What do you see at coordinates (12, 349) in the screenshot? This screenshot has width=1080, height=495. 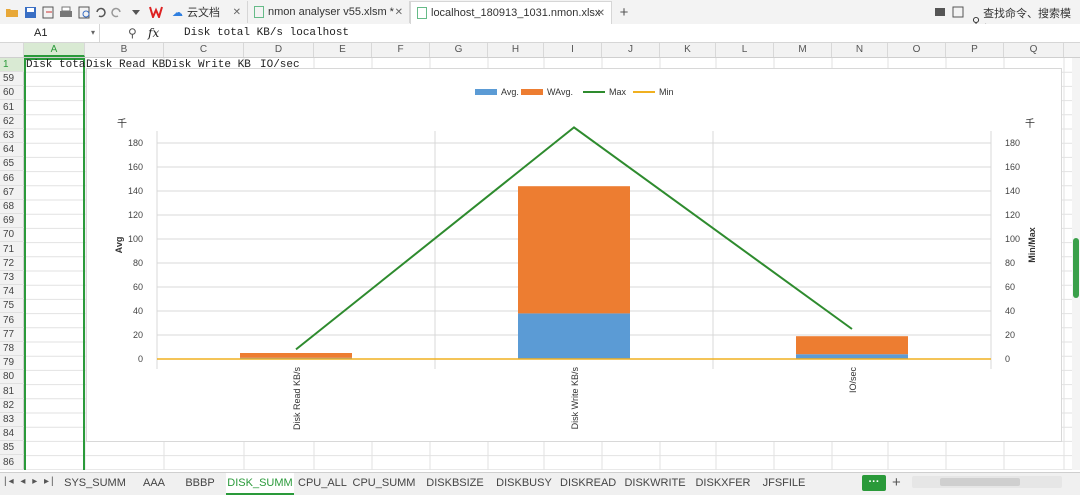 I see `row-header-78: 78` at bounding box center [12, 349].